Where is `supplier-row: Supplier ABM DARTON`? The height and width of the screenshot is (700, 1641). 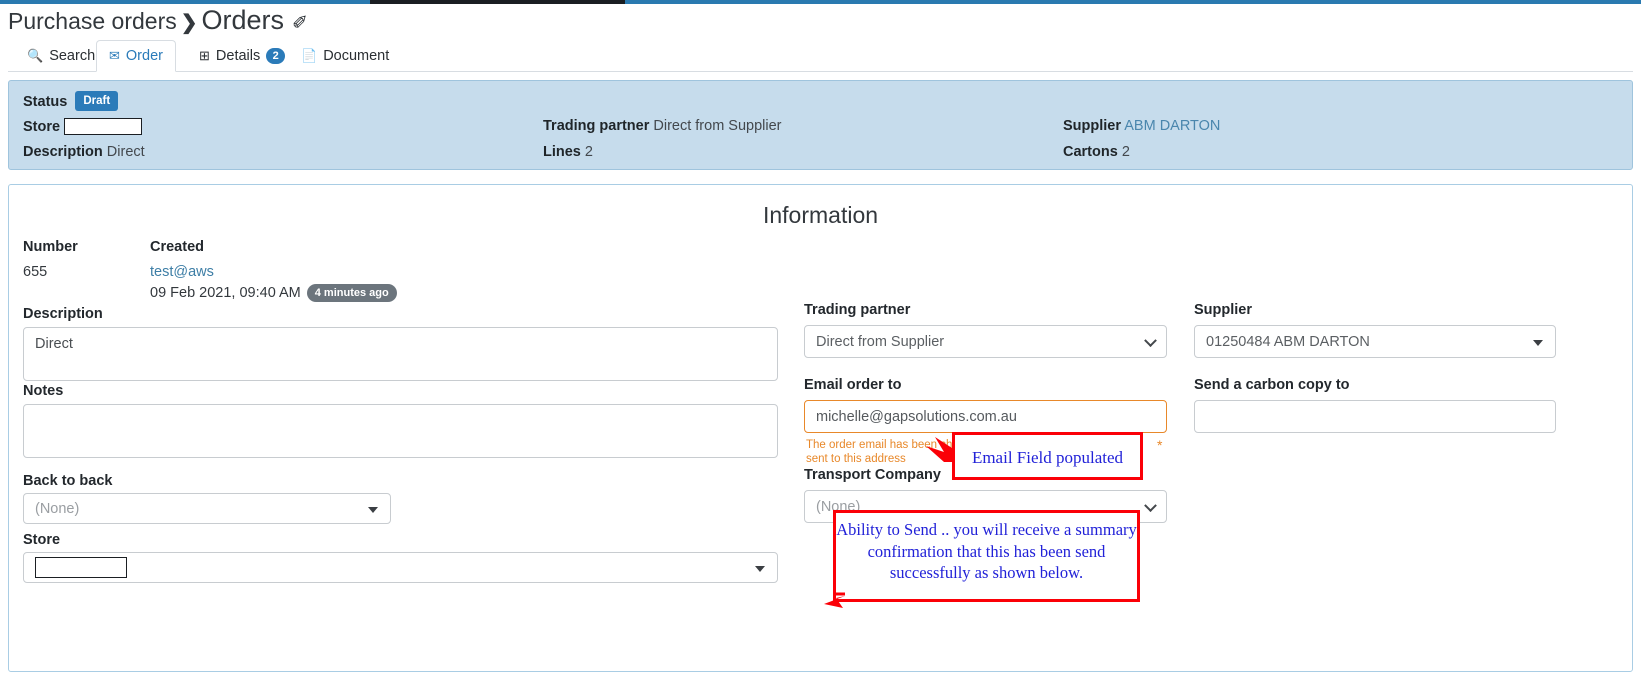 supplier-row: Supplier ABM DARTON is located at coordinates (1141, 126).